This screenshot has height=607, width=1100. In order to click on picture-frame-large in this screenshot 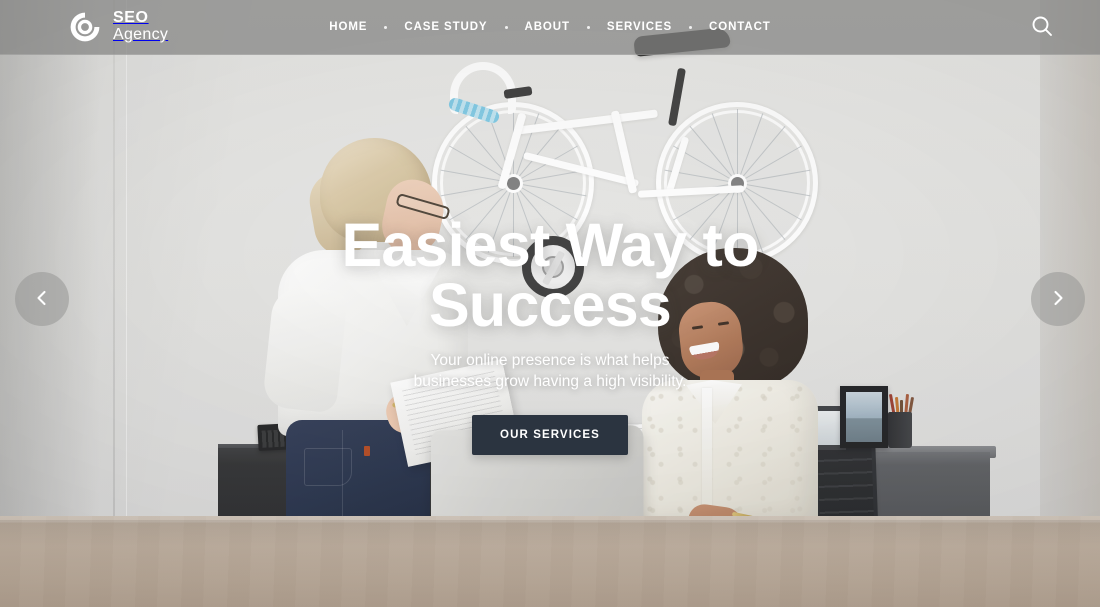, I will do `click(864, 417)`.